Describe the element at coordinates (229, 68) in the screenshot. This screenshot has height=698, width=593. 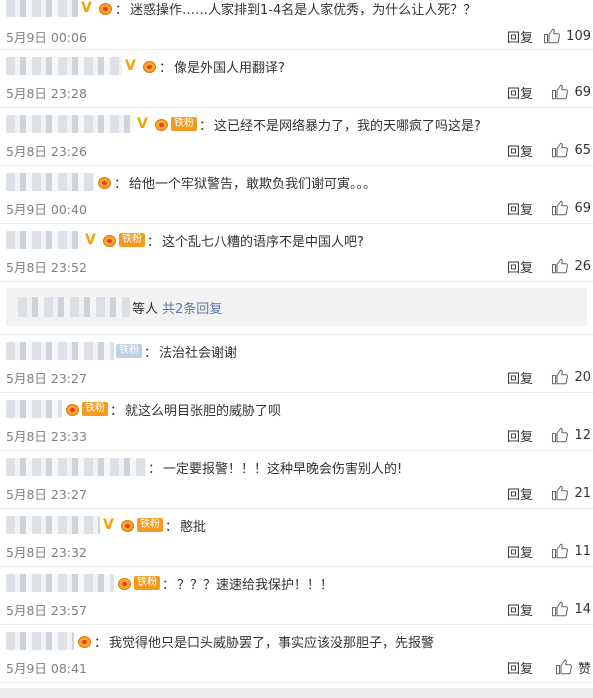
I see `comment-text: 像是外国人用翻译?` at that location.